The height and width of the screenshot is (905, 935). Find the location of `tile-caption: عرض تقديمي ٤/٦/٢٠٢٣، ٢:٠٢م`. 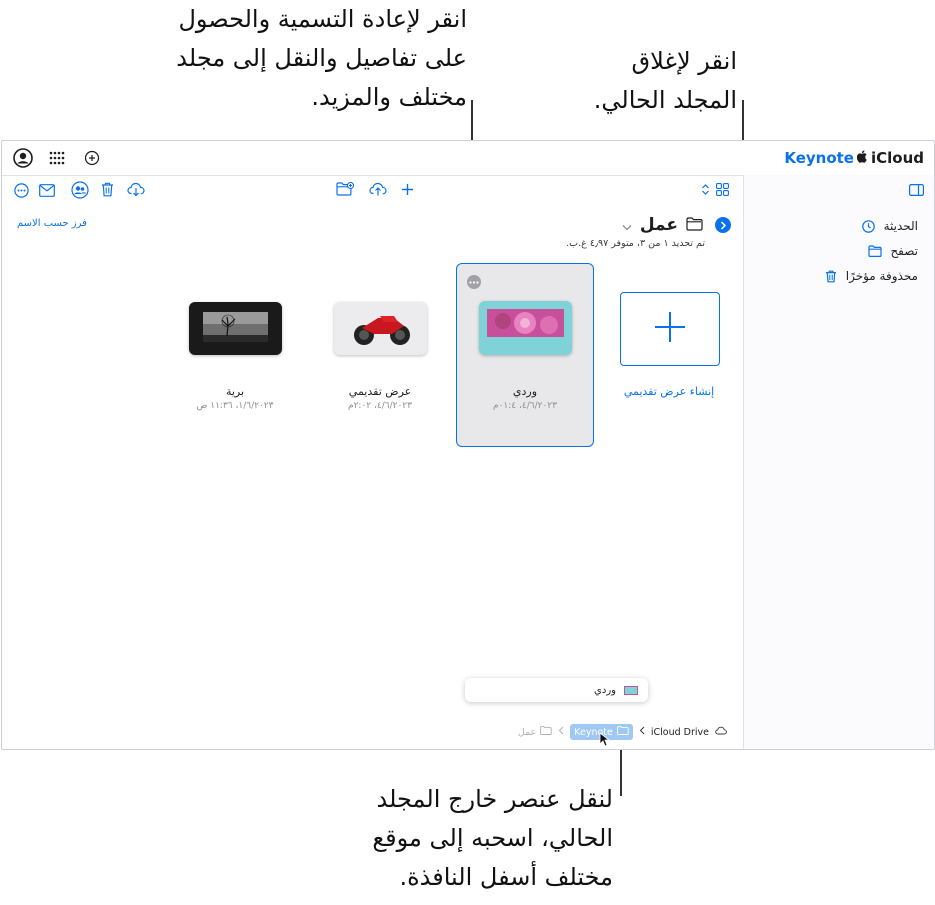

tile-caption: عرض تقديمي ٤/٦/٢٠٢٣، ٢:٠٢م is located at coordinates (380, 398).